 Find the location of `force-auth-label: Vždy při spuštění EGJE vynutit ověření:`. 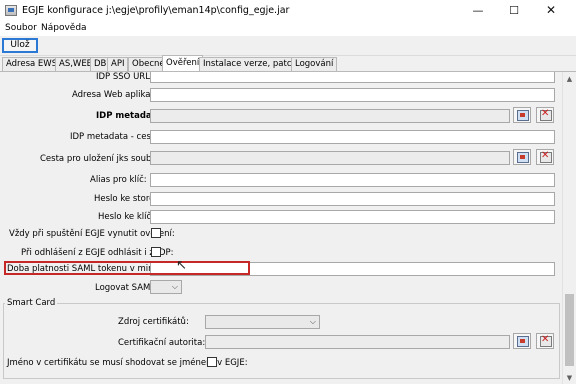

force-auth-label: Vždy při spuštění EGJE vynutit ověření: is located at coordinates (92, 234).